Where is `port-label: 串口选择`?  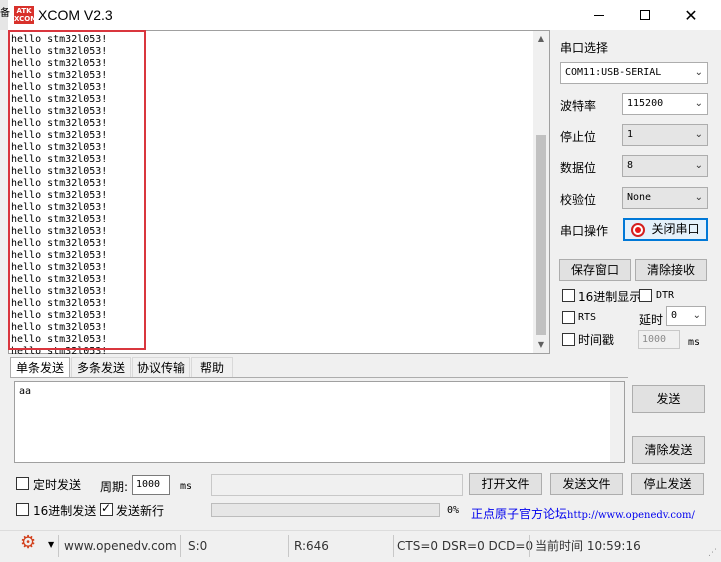 port-label: 串口选择 is located at coordinates (584, 48).